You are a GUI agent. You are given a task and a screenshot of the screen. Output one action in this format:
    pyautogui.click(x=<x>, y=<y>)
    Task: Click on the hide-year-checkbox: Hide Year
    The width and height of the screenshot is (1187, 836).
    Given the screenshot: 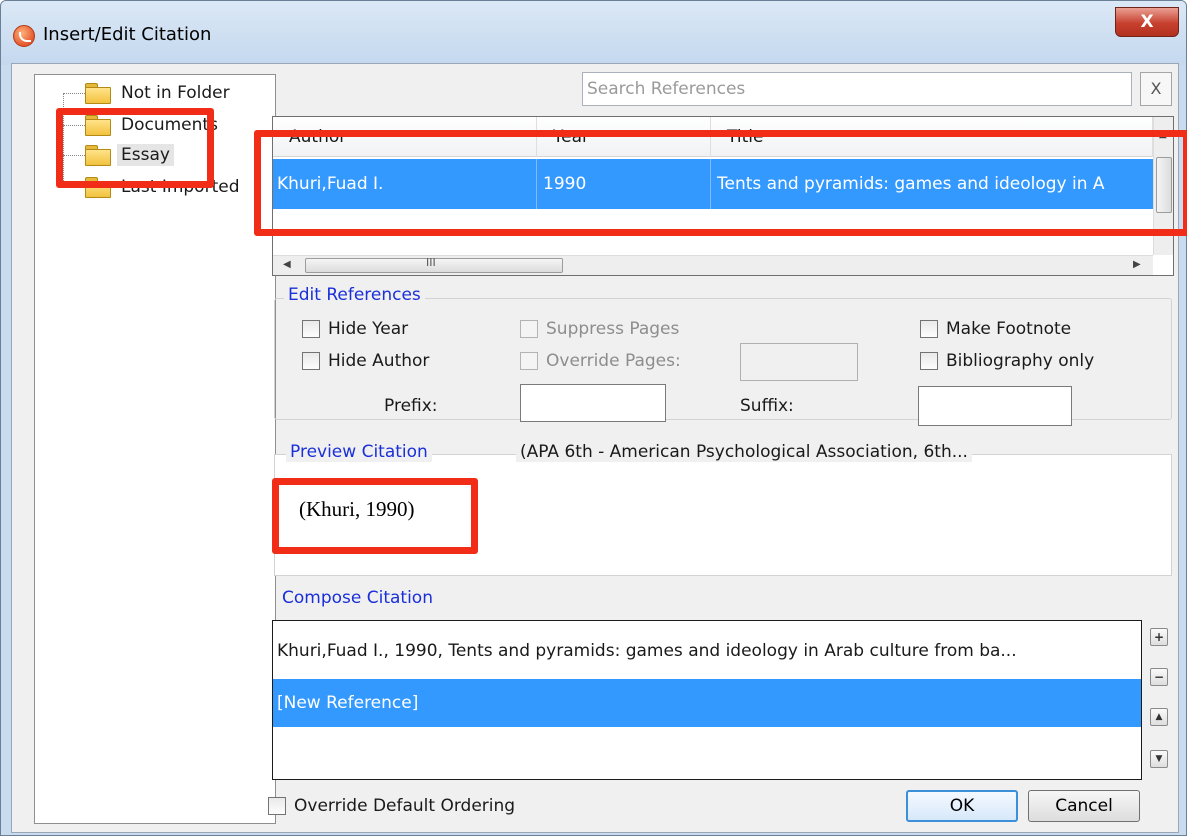 What is the action you would take?
    pyautogui.click(x=355, y=329)
    